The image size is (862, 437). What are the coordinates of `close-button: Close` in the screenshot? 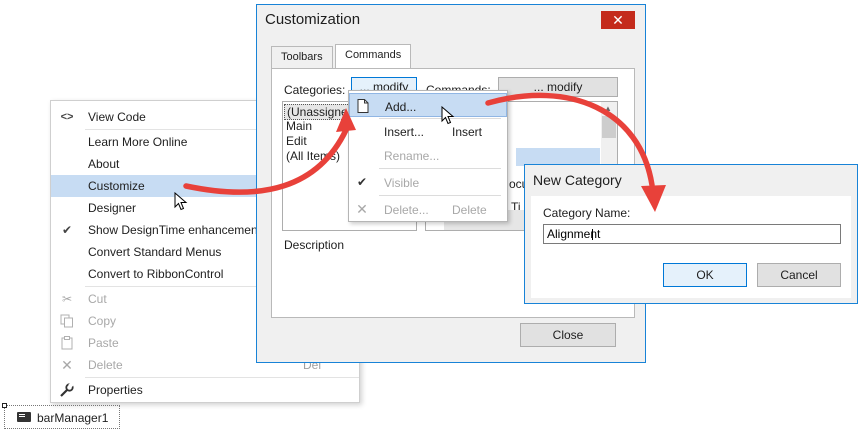 It's located at (568, 335).